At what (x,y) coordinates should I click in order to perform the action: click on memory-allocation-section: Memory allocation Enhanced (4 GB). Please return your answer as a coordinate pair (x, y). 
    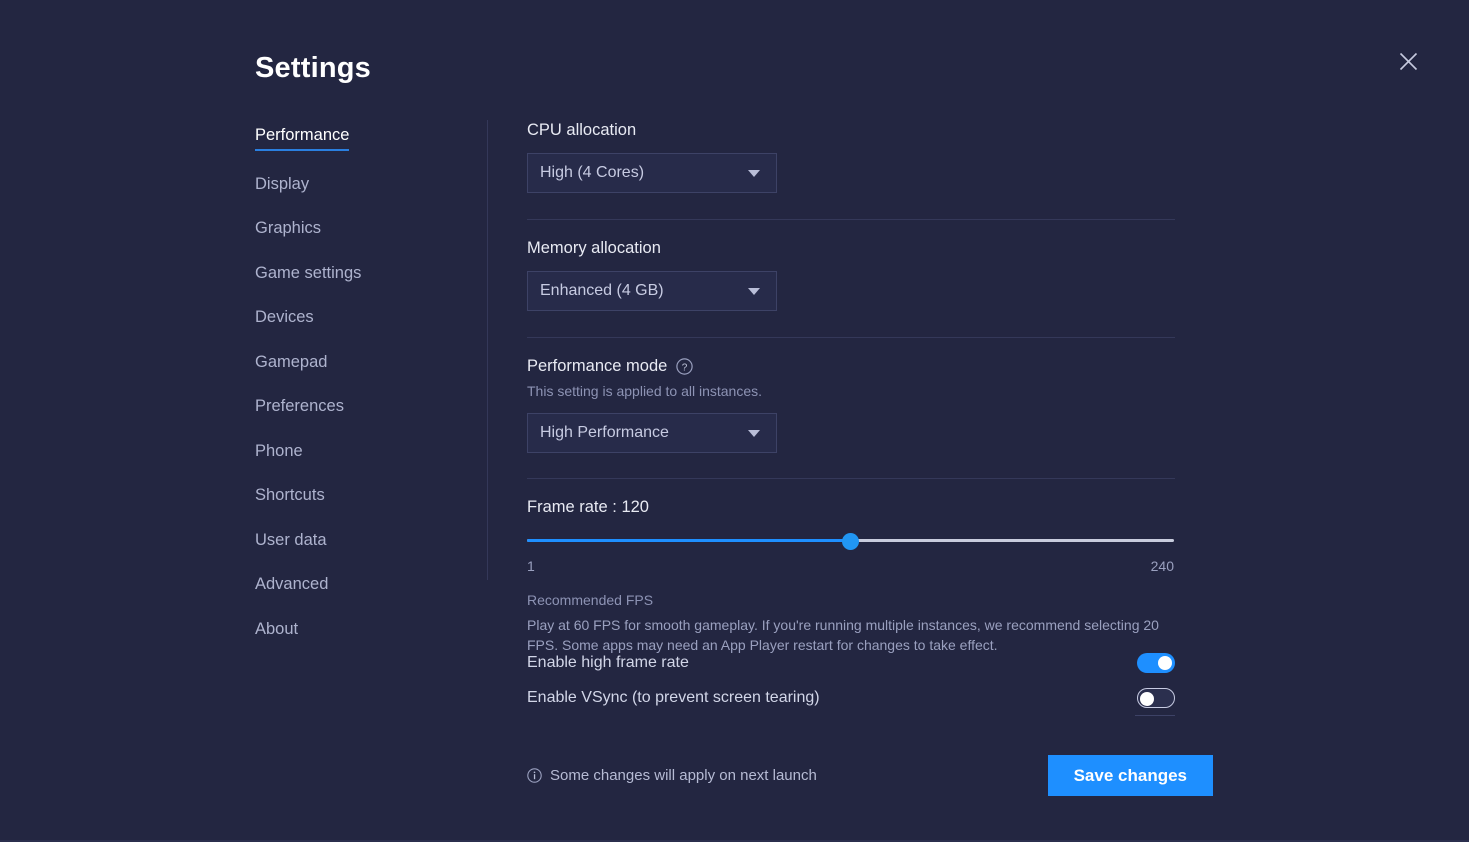
    Looking at the image, I should click on (652, 274).